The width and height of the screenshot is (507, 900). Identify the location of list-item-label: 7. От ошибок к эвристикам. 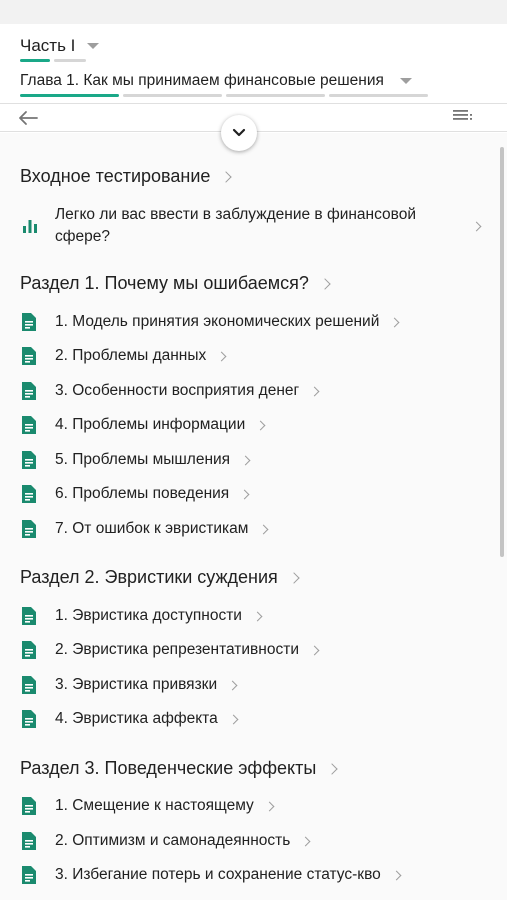
(152, 528).